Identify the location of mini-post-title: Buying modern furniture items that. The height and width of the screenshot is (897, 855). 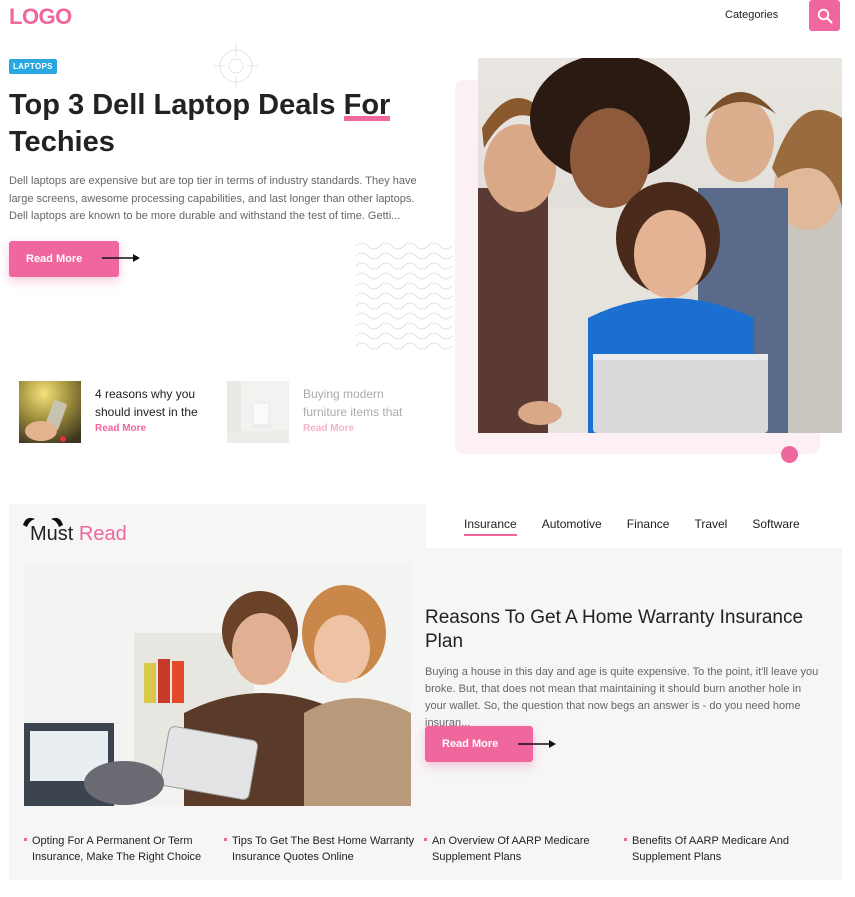
(363, 403).